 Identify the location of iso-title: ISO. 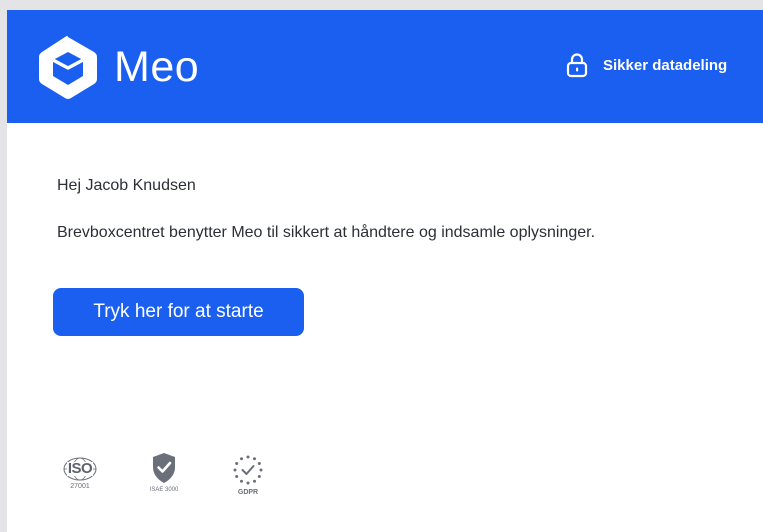
(80, 468).